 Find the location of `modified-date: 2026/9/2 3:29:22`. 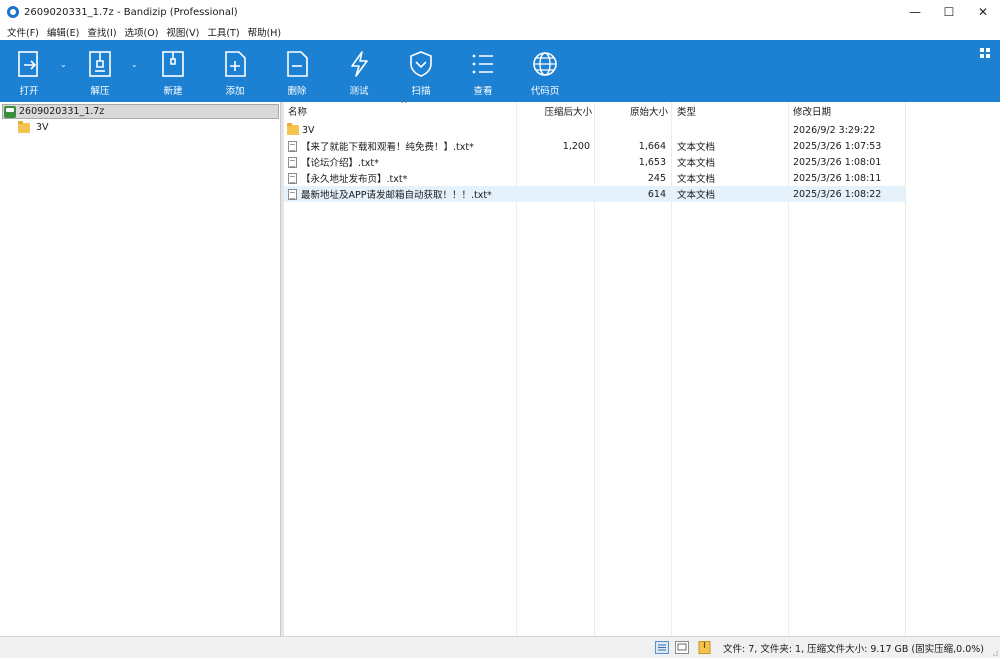

modified-date: 2026/9/2 3:29:22 is located at coordinates (834, 130).